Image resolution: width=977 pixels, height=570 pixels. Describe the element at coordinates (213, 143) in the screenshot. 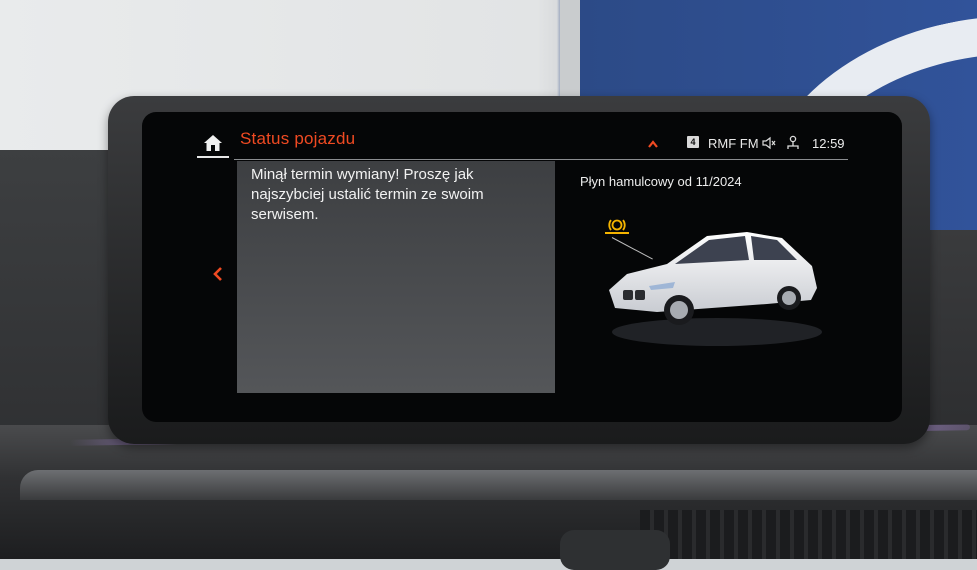

I see `home-icon` at that location.